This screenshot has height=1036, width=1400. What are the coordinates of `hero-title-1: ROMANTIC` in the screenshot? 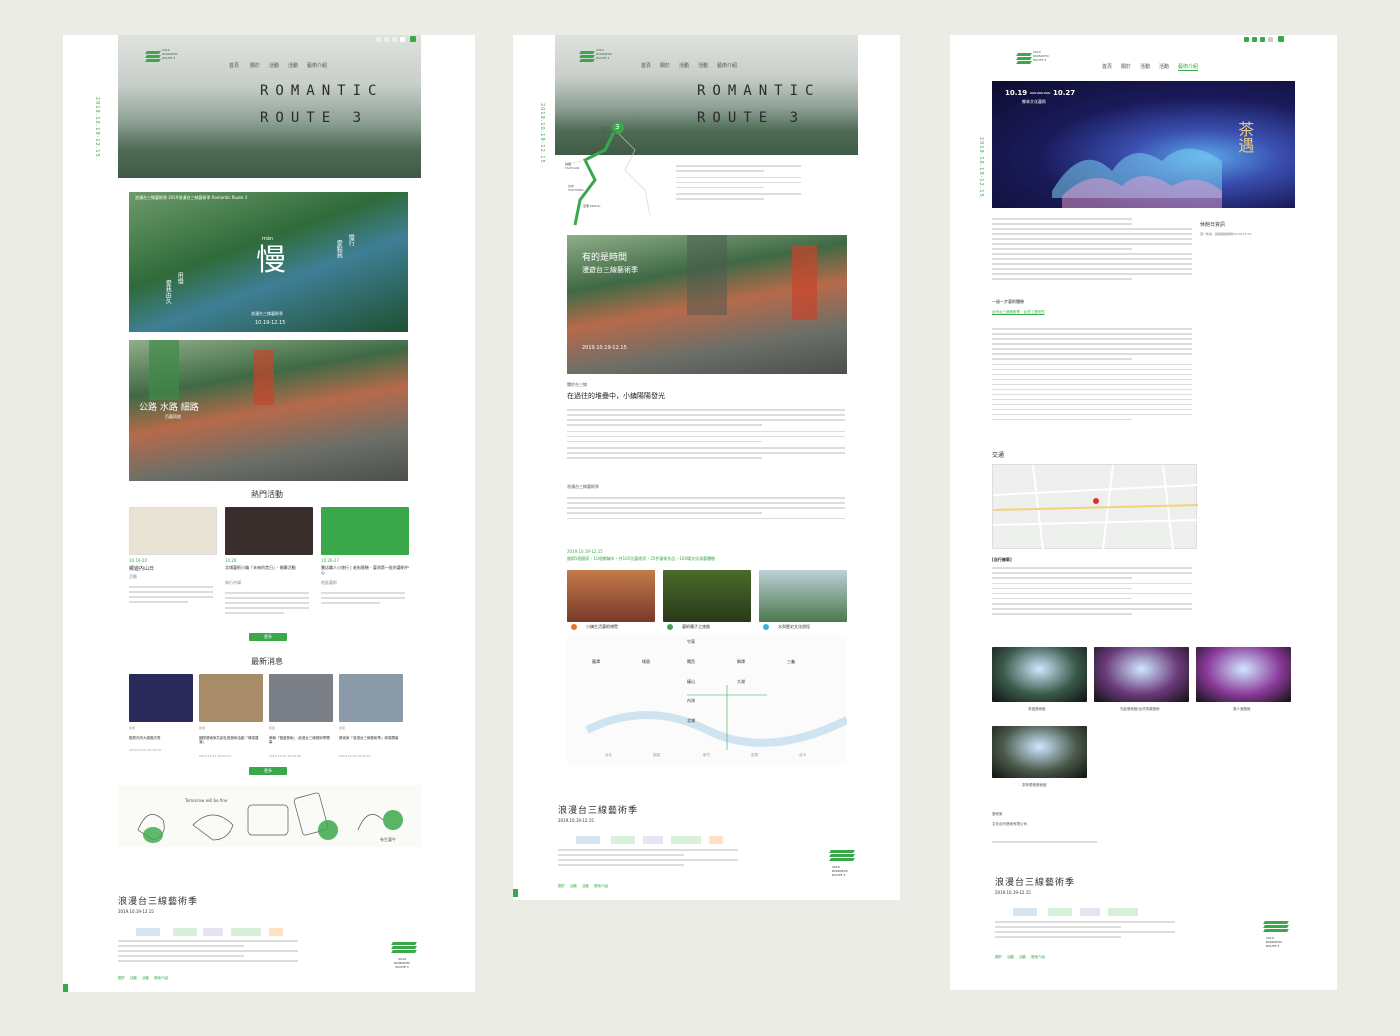 It's located at (322, 91).